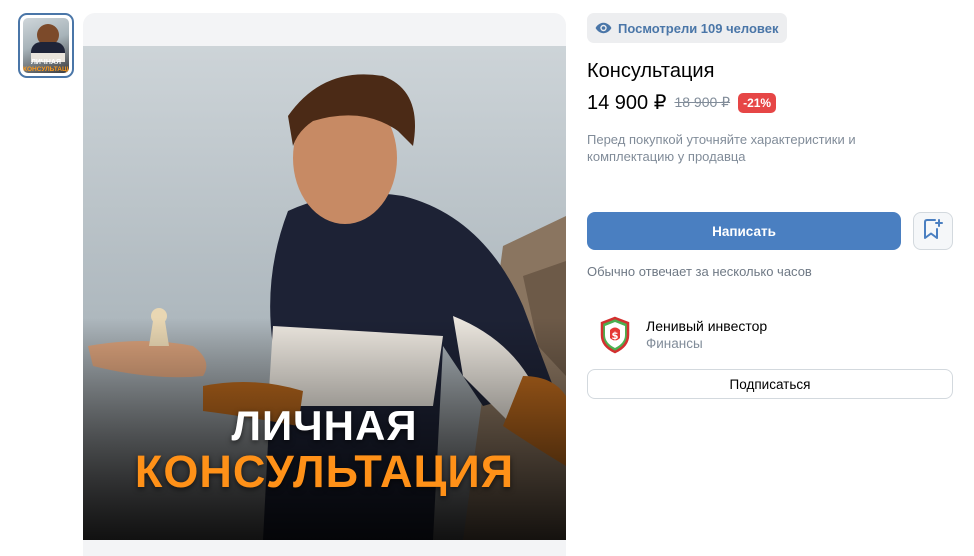 This screenshot has height=556, width=974. I want to click on views-badge: Посмотрели 109 человек, so click(687, 28).